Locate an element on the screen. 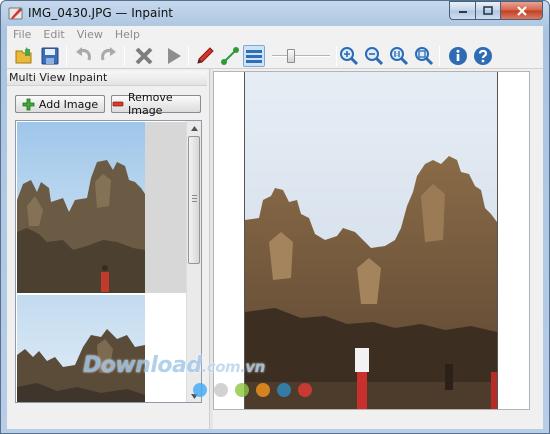  save-button is located at coordinates (50, 56).